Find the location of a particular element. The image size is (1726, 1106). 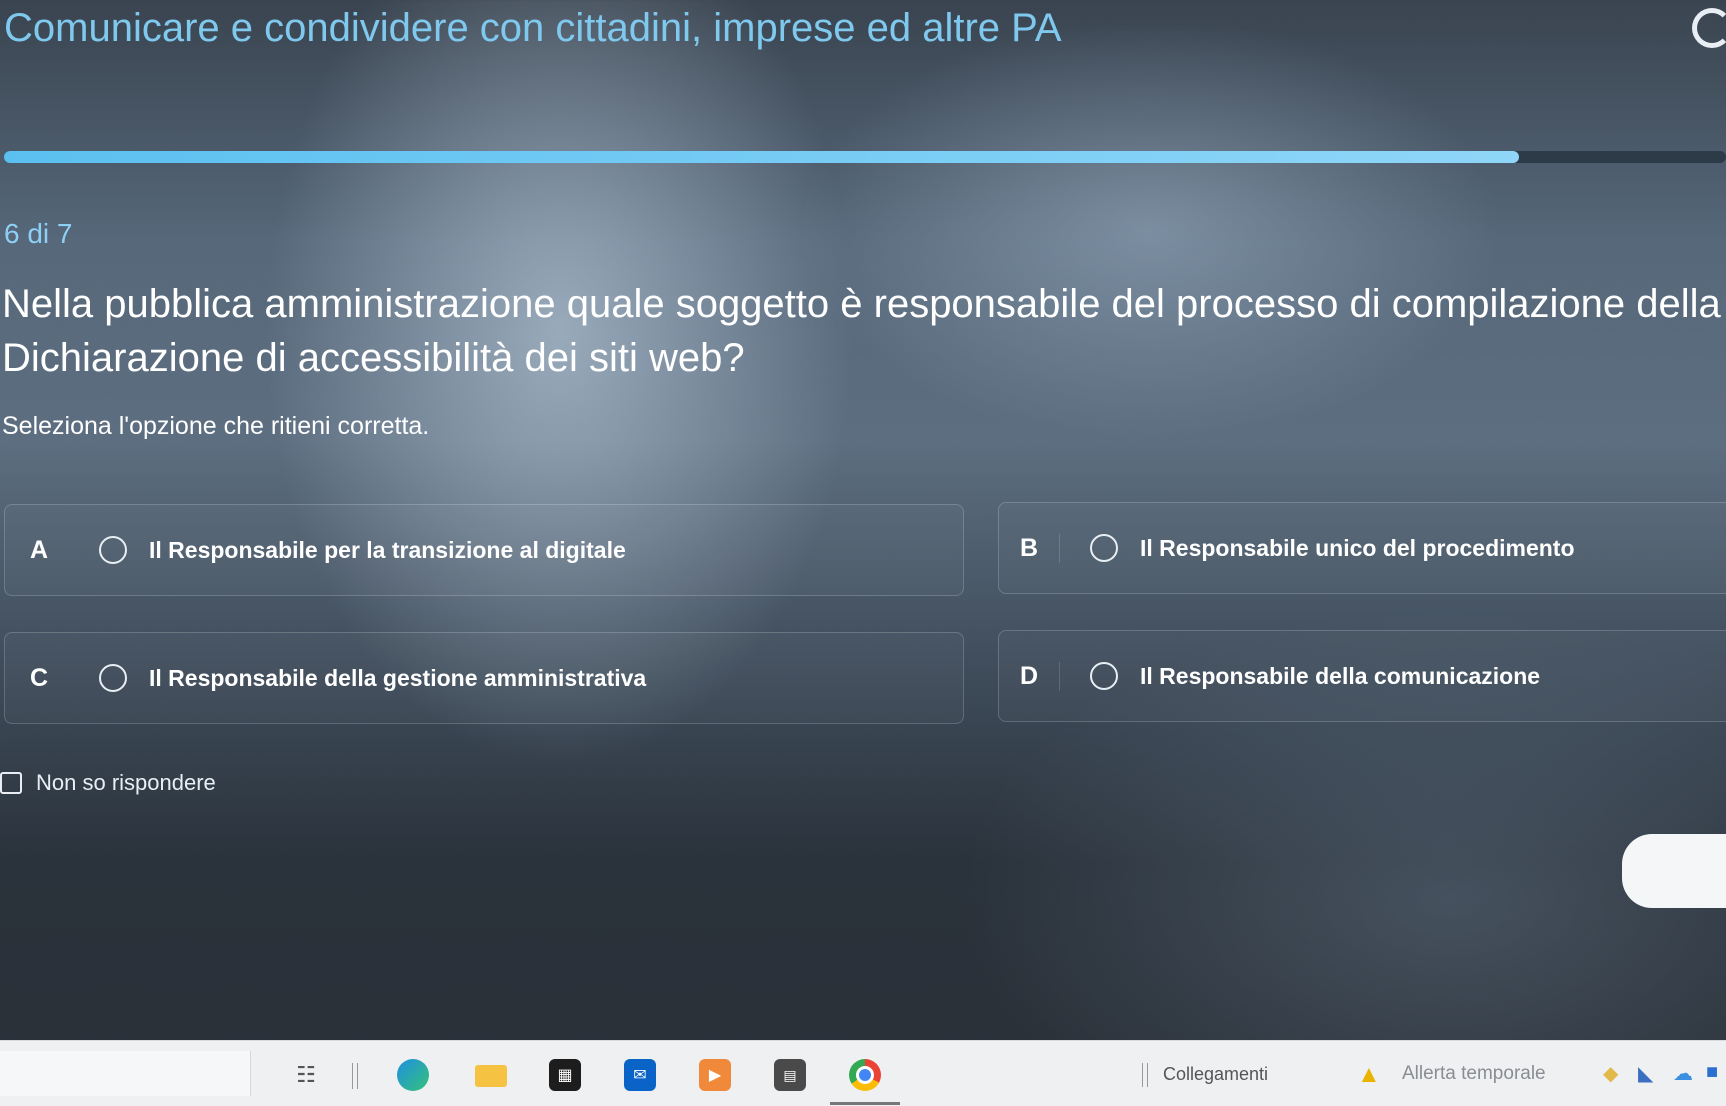

option-letter: B is located at coordinates (1029, 548).